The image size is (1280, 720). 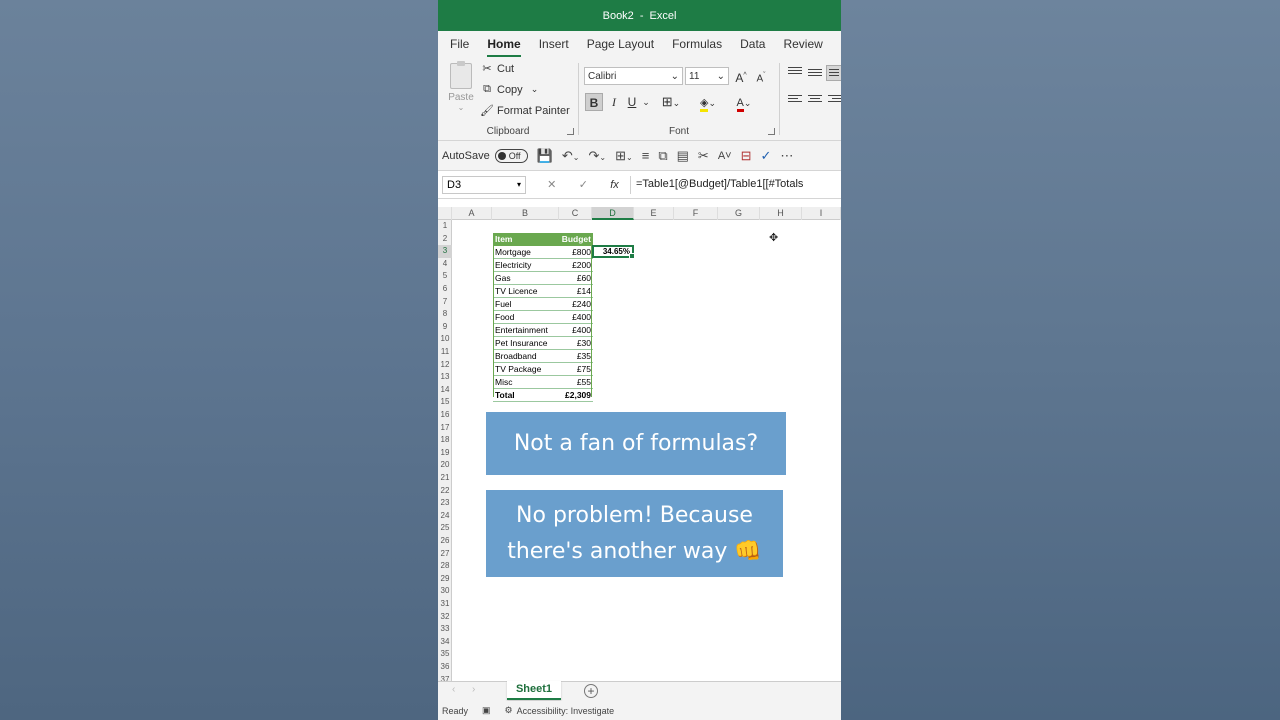 What do you see at coordinates (697, 47) in the screenshot?
I see `tab-formulas: Formulas` at bounding box center [697, 47].